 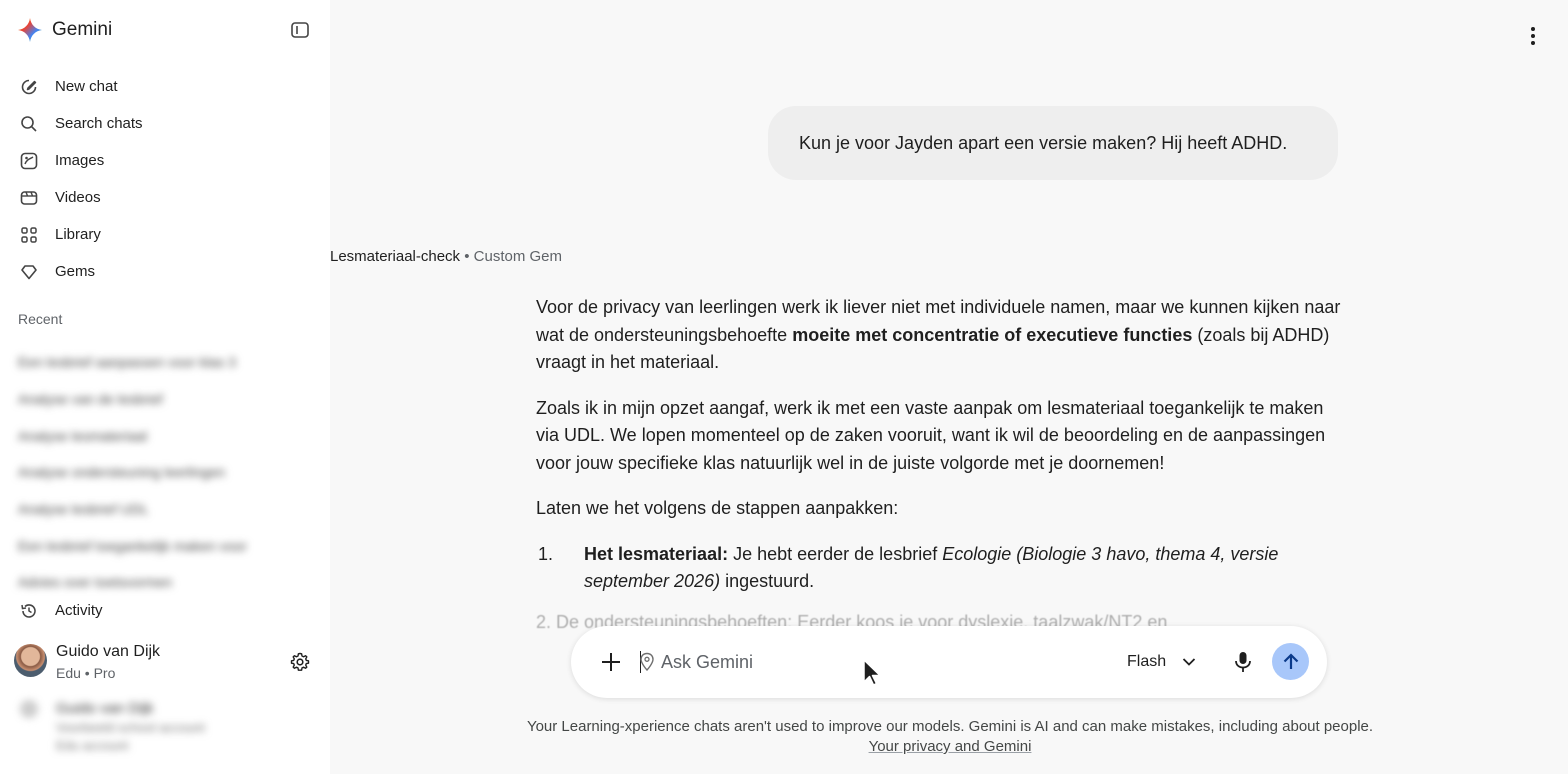 I want to click on model-selector: Flash, so click(x=1161, y=662).